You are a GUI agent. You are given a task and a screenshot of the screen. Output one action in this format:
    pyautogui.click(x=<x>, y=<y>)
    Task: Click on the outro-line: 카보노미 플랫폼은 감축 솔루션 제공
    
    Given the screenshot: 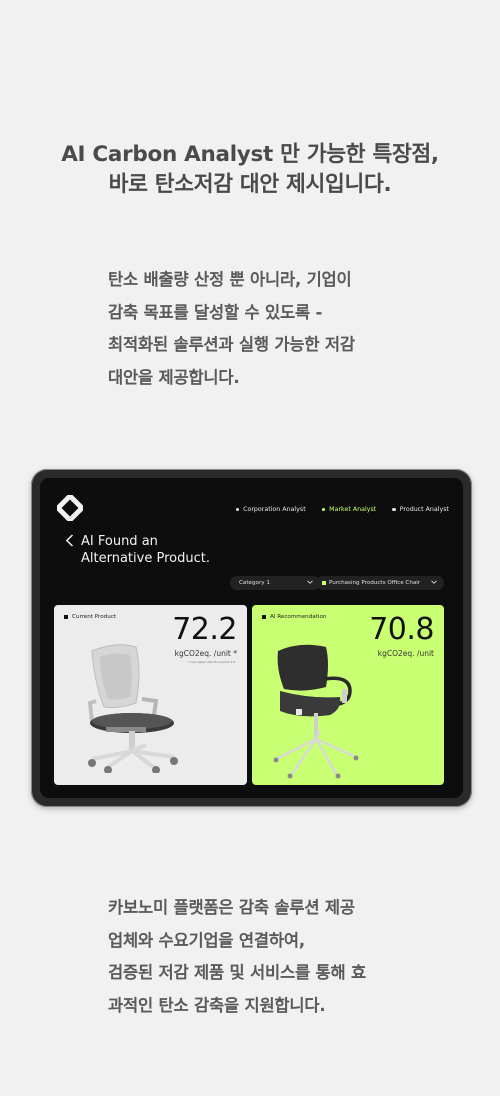 What is the action you would take?
    pyautogui.click(x=231, y=907)
    